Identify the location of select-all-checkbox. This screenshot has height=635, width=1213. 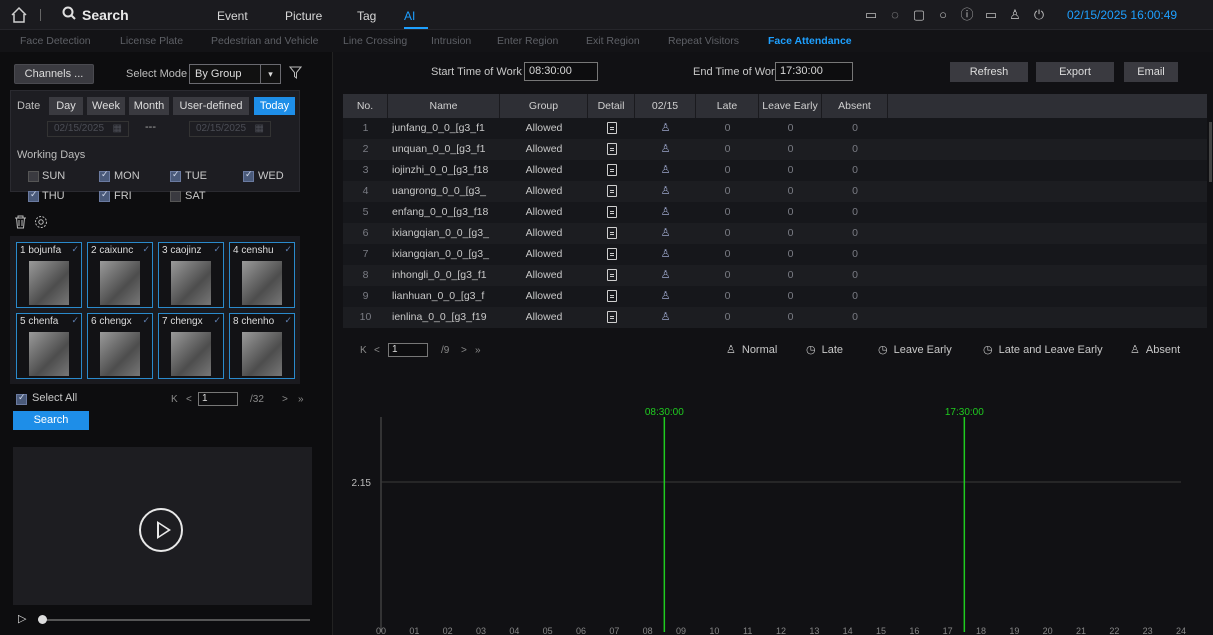
(21, 398).